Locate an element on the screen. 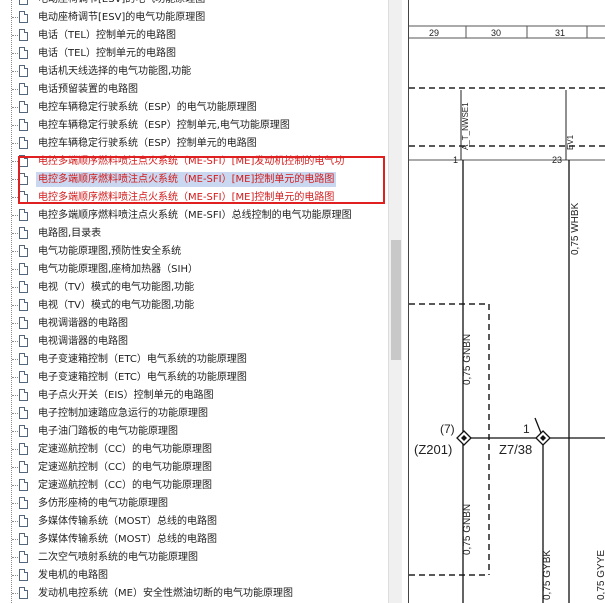 Image resolution: width=605 pixels, height=603 pixels. tree-item-label: 电话预留装置的电路图 is located at coordinates (88, 89).